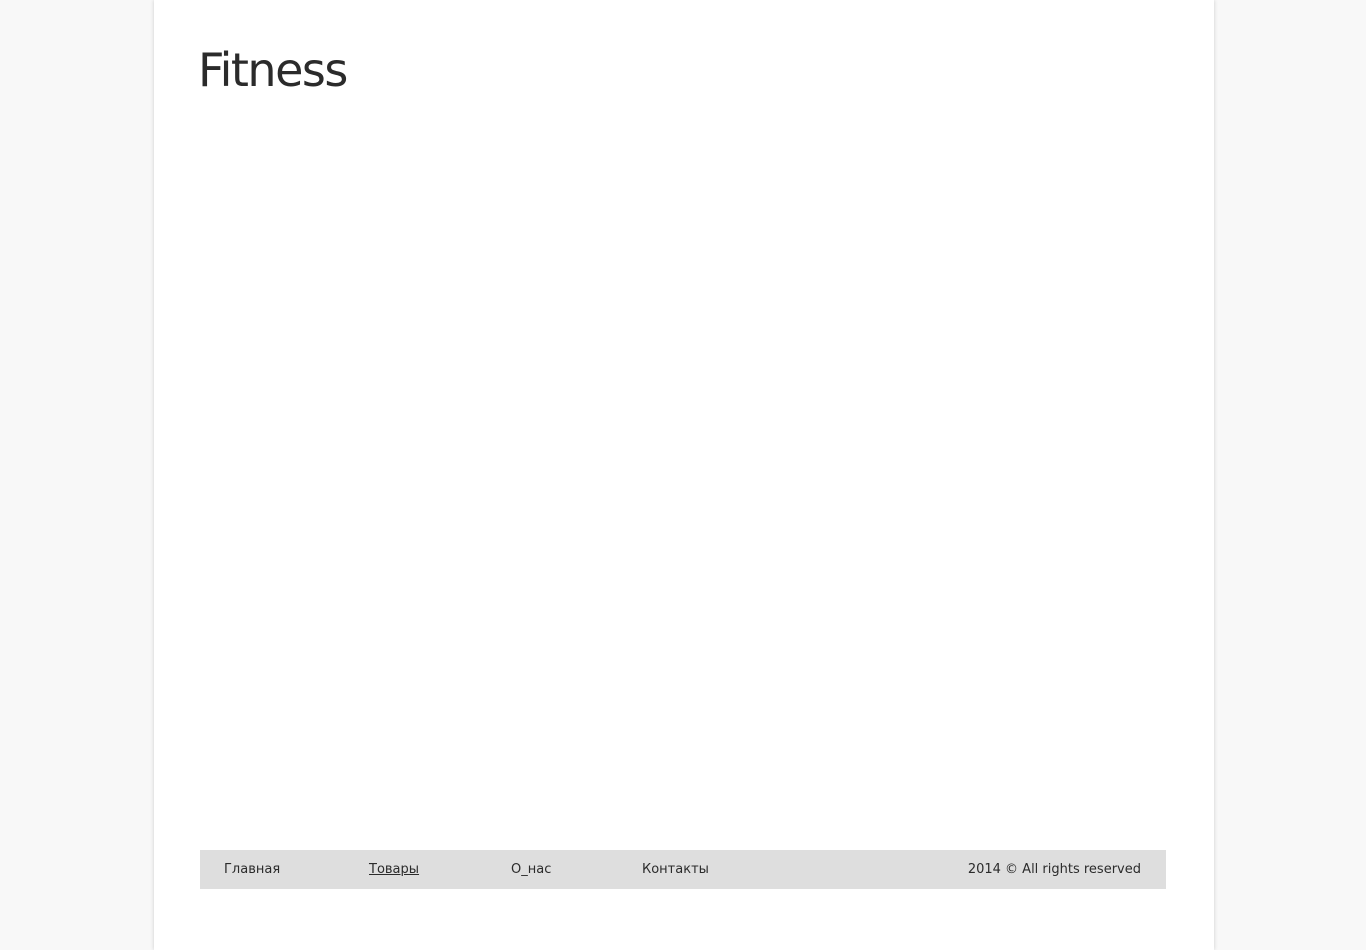 Image resolution: width=1366 pixels, height=950 pixels. I want to click on footer-nav-home: Главная, so click(252, 869).